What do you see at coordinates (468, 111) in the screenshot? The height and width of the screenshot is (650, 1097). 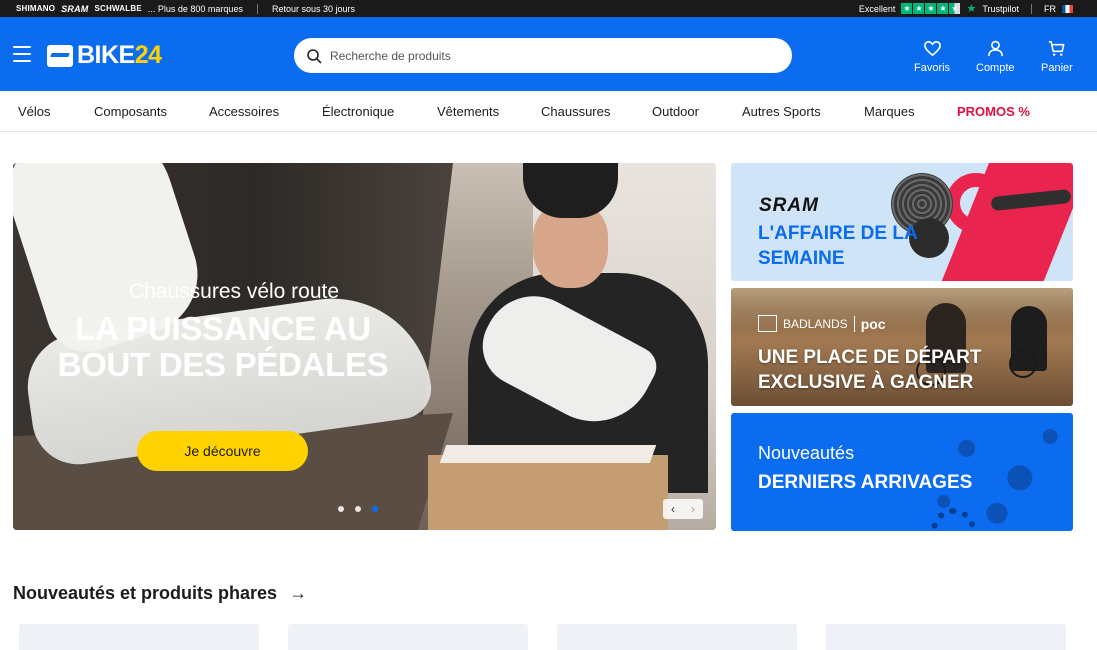 I see `nav-item-vetements: Vêtements` at bounding box center [468, 111].